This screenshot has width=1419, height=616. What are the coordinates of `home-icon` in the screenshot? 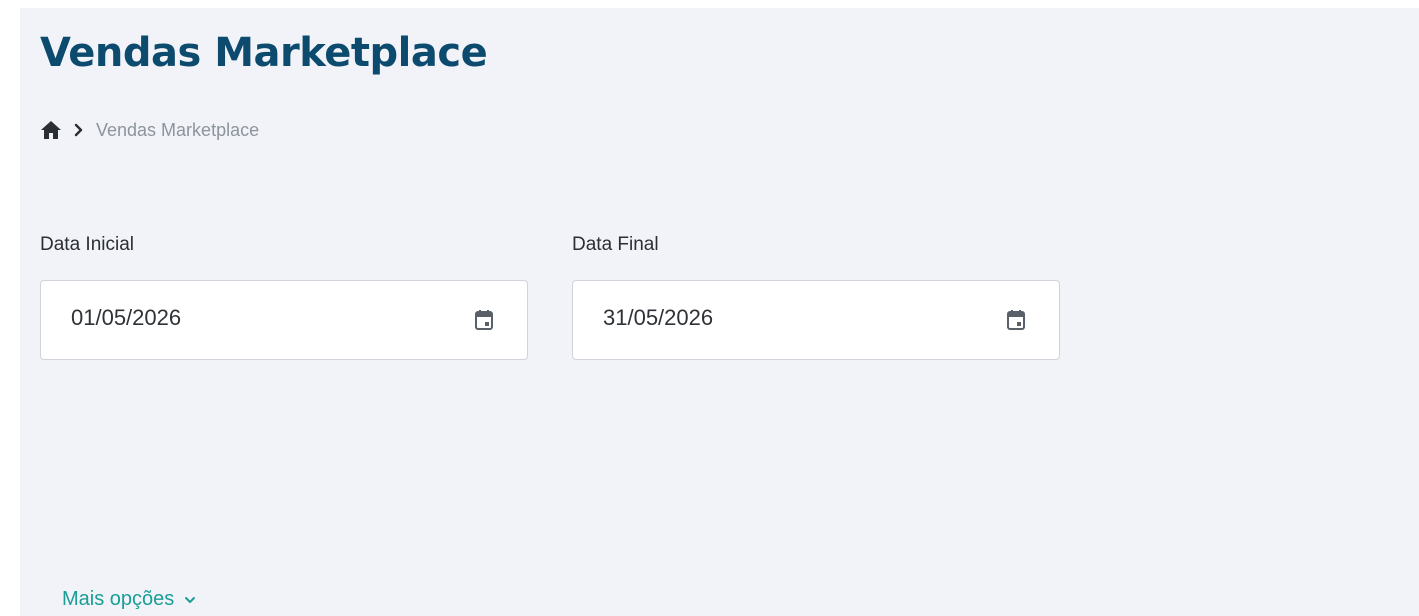 It's located at (51, 130).